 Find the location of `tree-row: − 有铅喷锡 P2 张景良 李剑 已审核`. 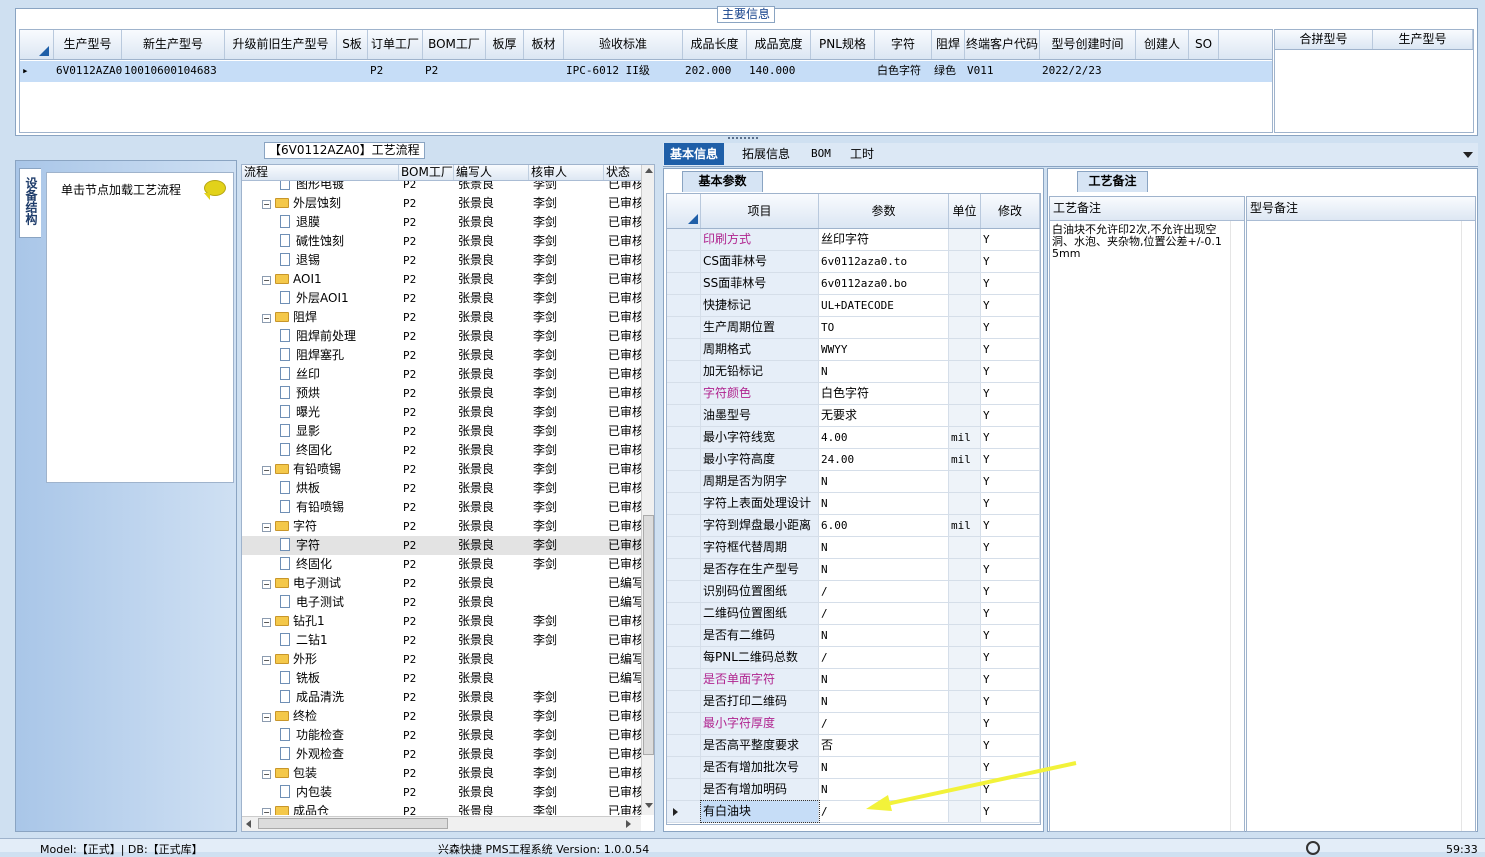

tree-row: − 有铅喷锡 P2 张景良 李剑 已审核 is located at coordinates (442, 469).